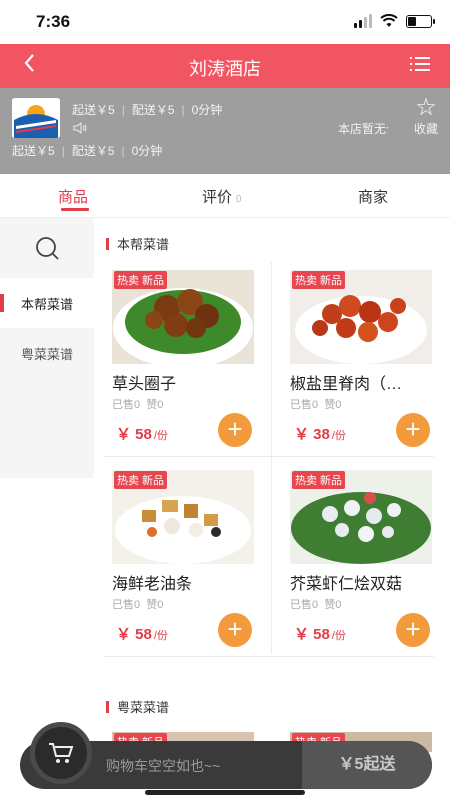 This screenshot has width=450, height=800. I want to click on battery-icon, so click(420, 21).